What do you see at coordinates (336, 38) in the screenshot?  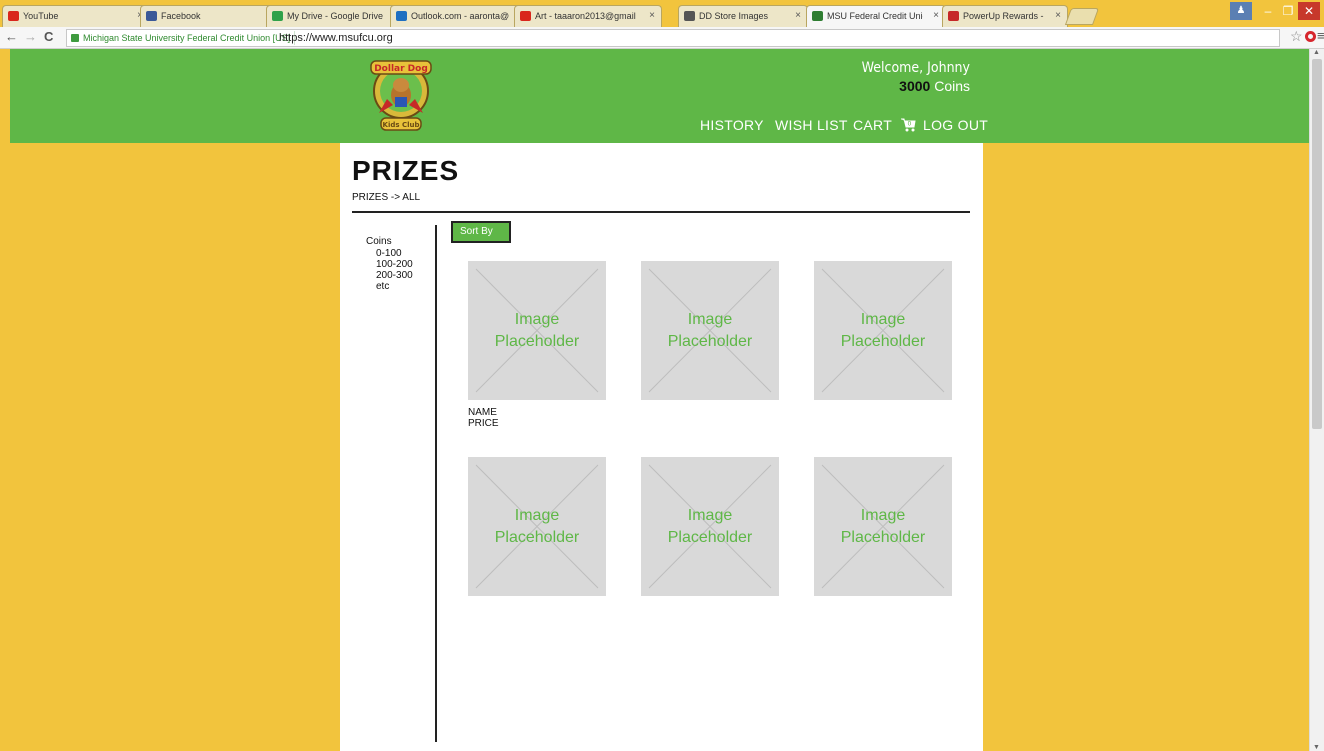 I see `url-text: https://www.msufcu.org` at bounding box center [336, 38].